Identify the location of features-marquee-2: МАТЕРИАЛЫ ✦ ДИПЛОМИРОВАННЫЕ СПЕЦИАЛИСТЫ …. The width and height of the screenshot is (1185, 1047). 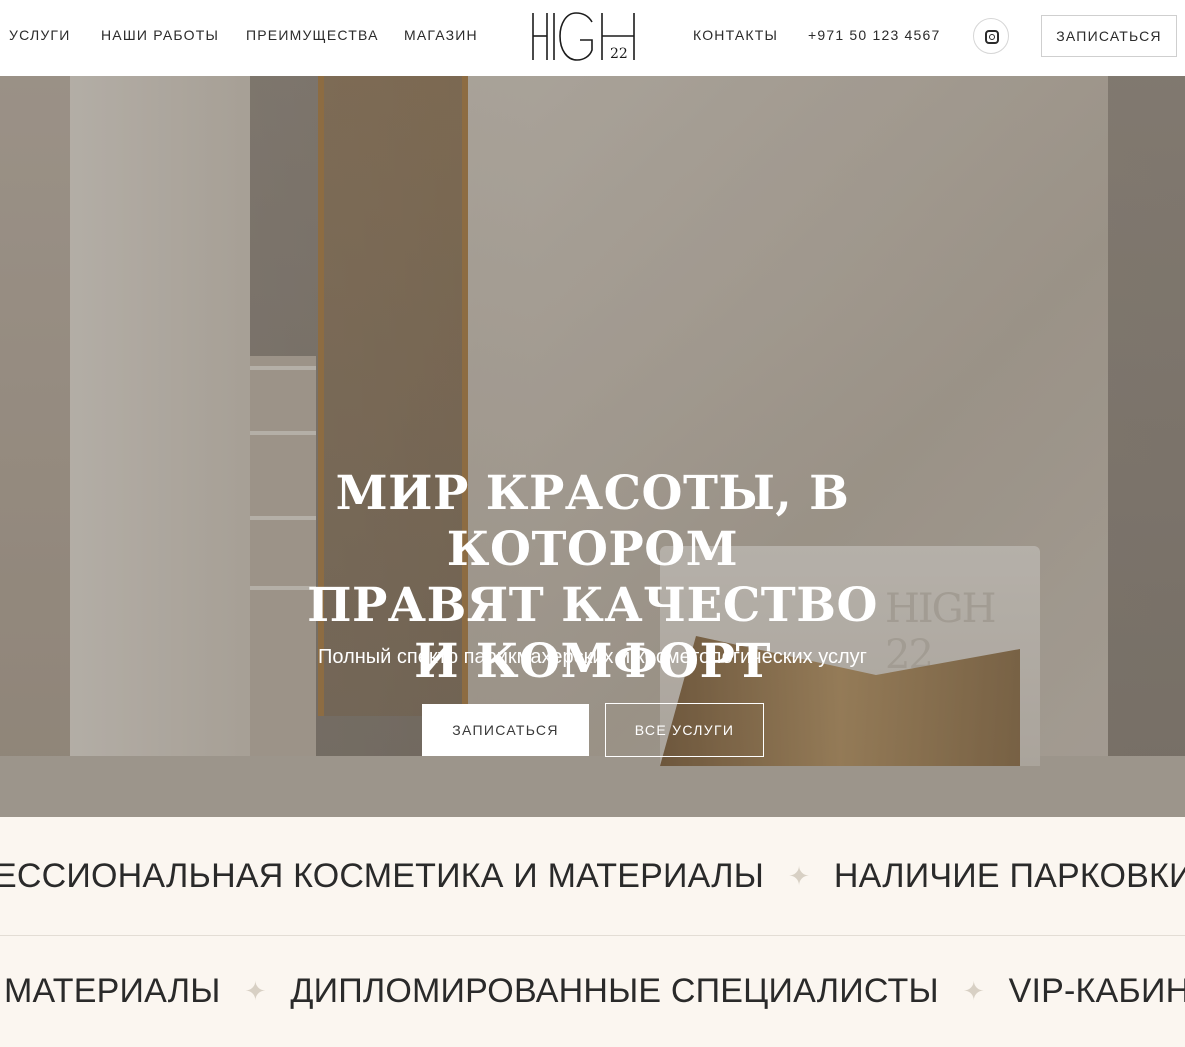
(592, 991).